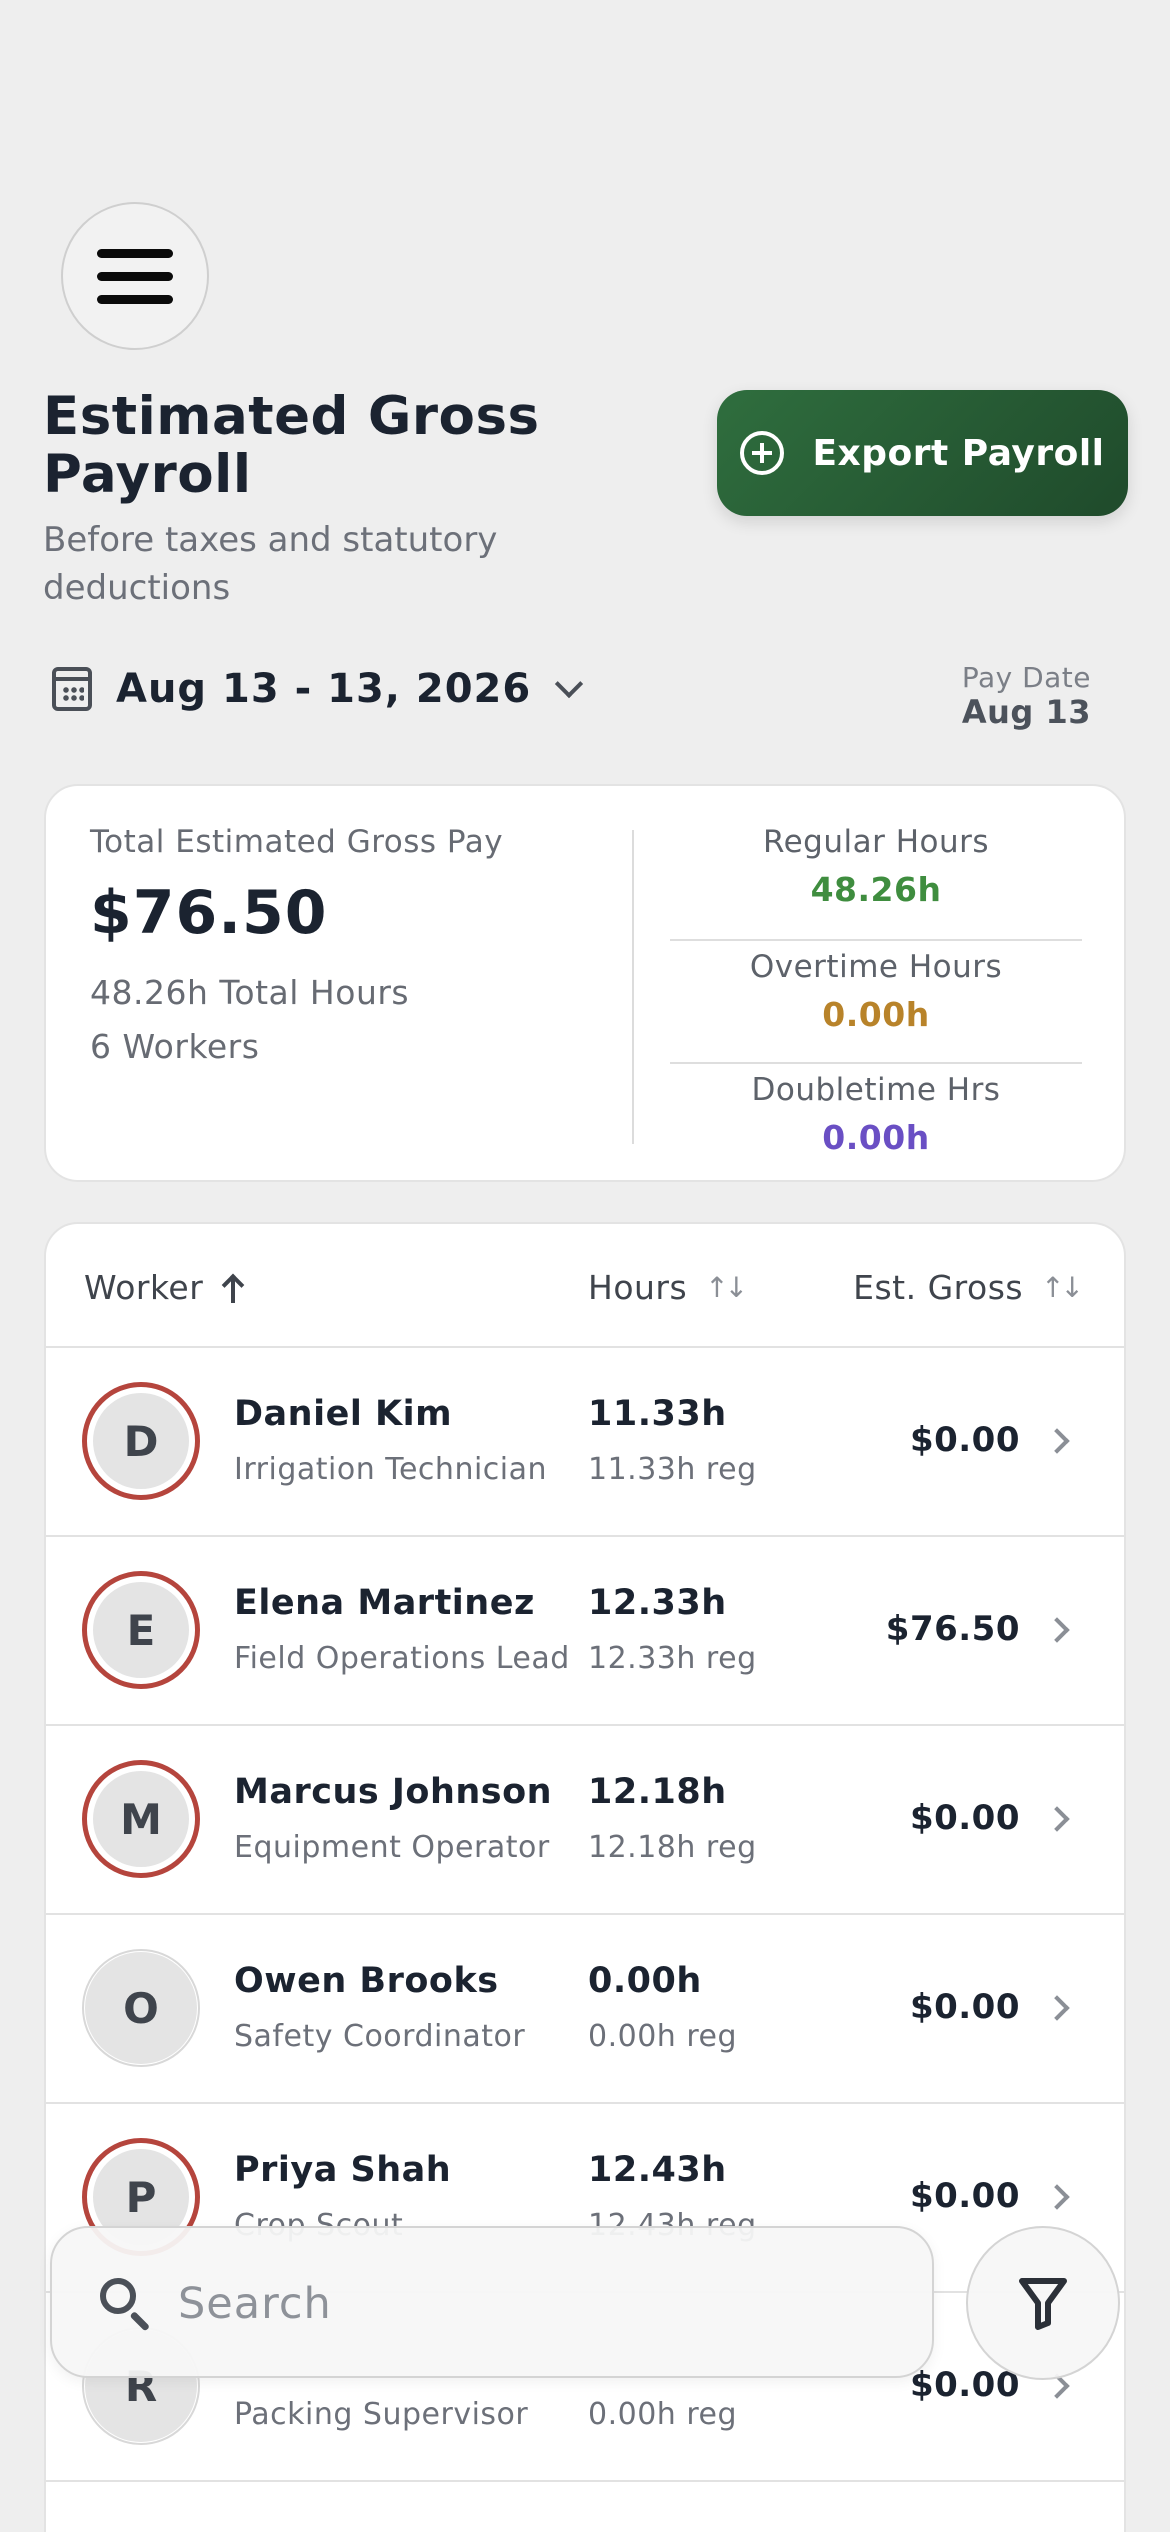 Image resolution: width=1170 pixels, height=2532 pixels. What do you see at coordinates (380, 2036) in the screenshot?
I see `worker-role: Safety Coordinator` at bounding box center [380, 2036].